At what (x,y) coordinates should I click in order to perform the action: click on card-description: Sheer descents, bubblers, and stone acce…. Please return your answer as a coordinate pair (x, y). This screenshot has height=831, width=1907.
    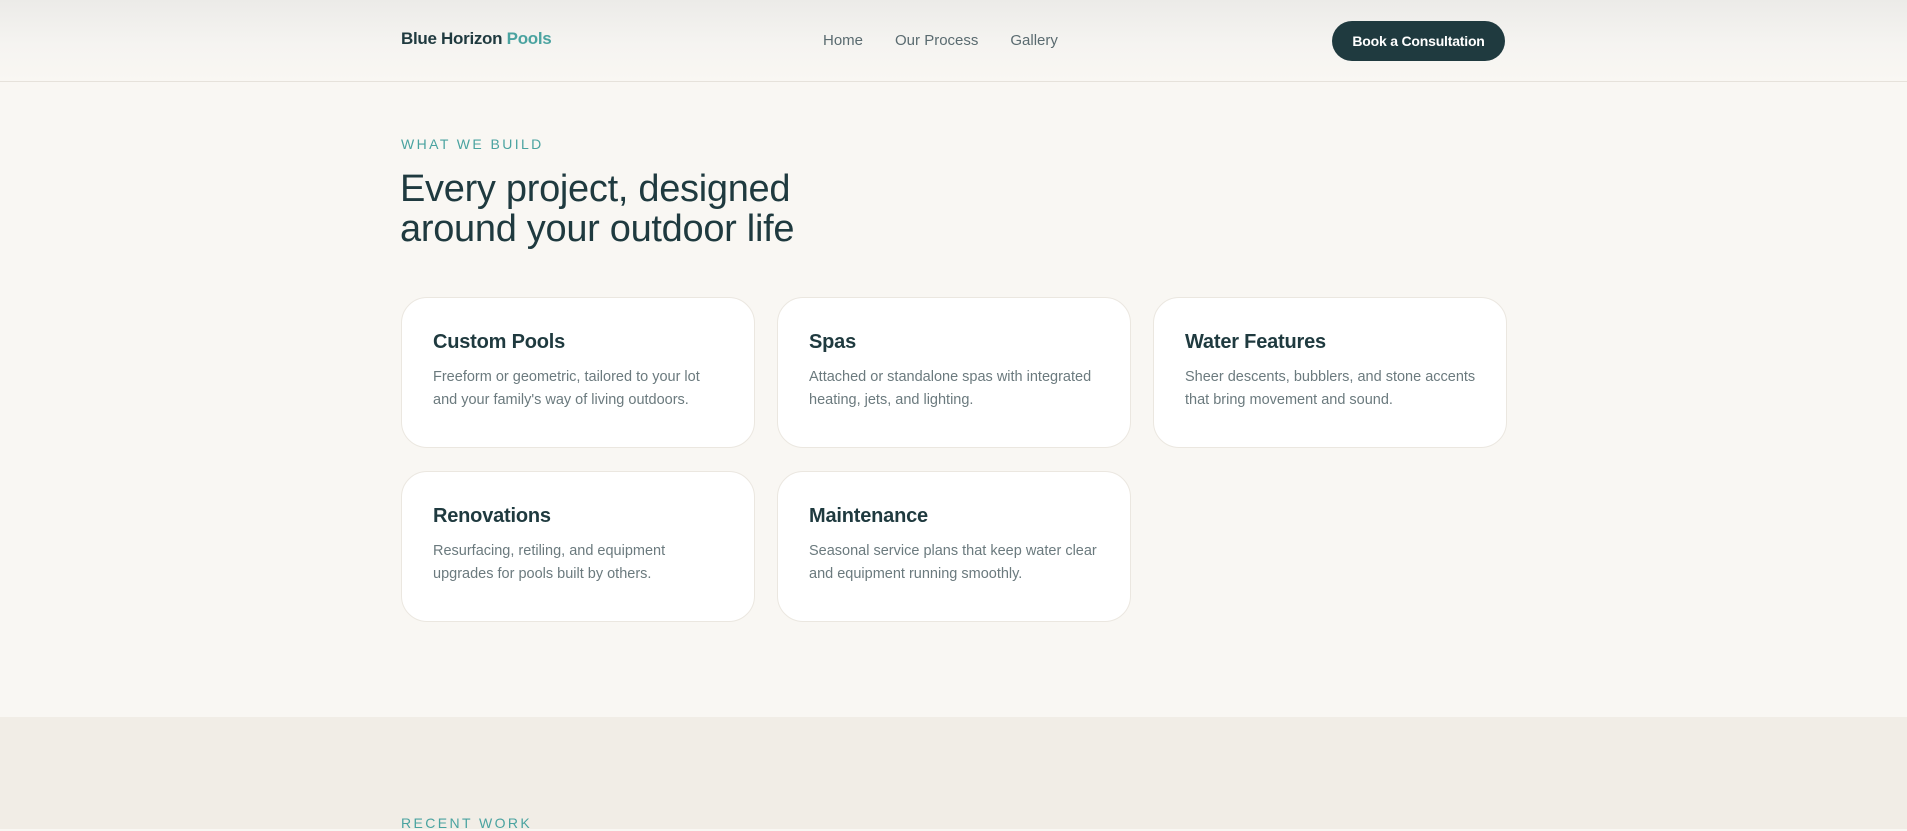
    Looking at the image, I should click on (1330, 388).